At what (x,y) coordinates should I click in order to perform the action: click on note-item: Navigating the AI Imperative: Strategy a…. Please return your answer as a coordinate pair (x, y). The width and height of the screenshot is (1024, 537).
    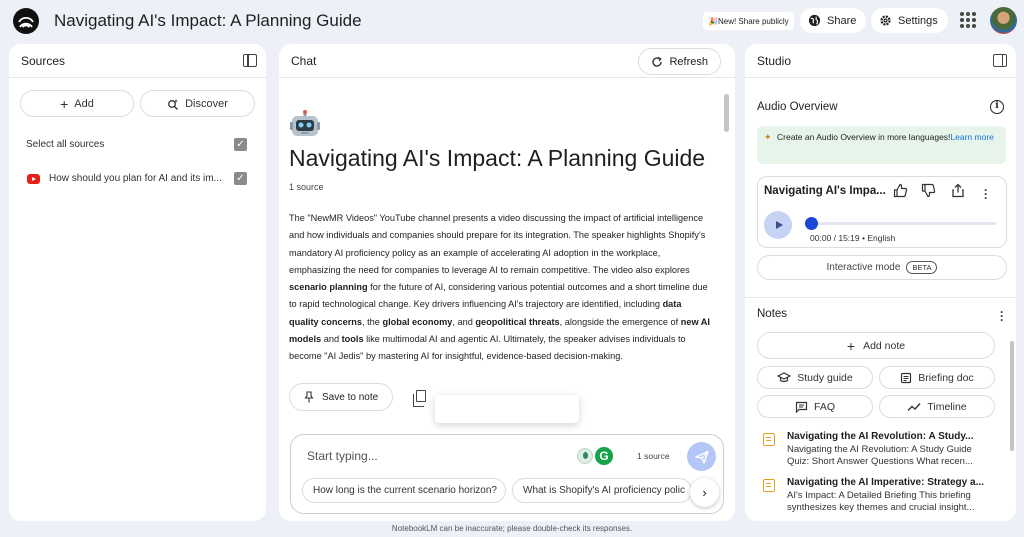
    Looking at the image, I should click on (880, 497).